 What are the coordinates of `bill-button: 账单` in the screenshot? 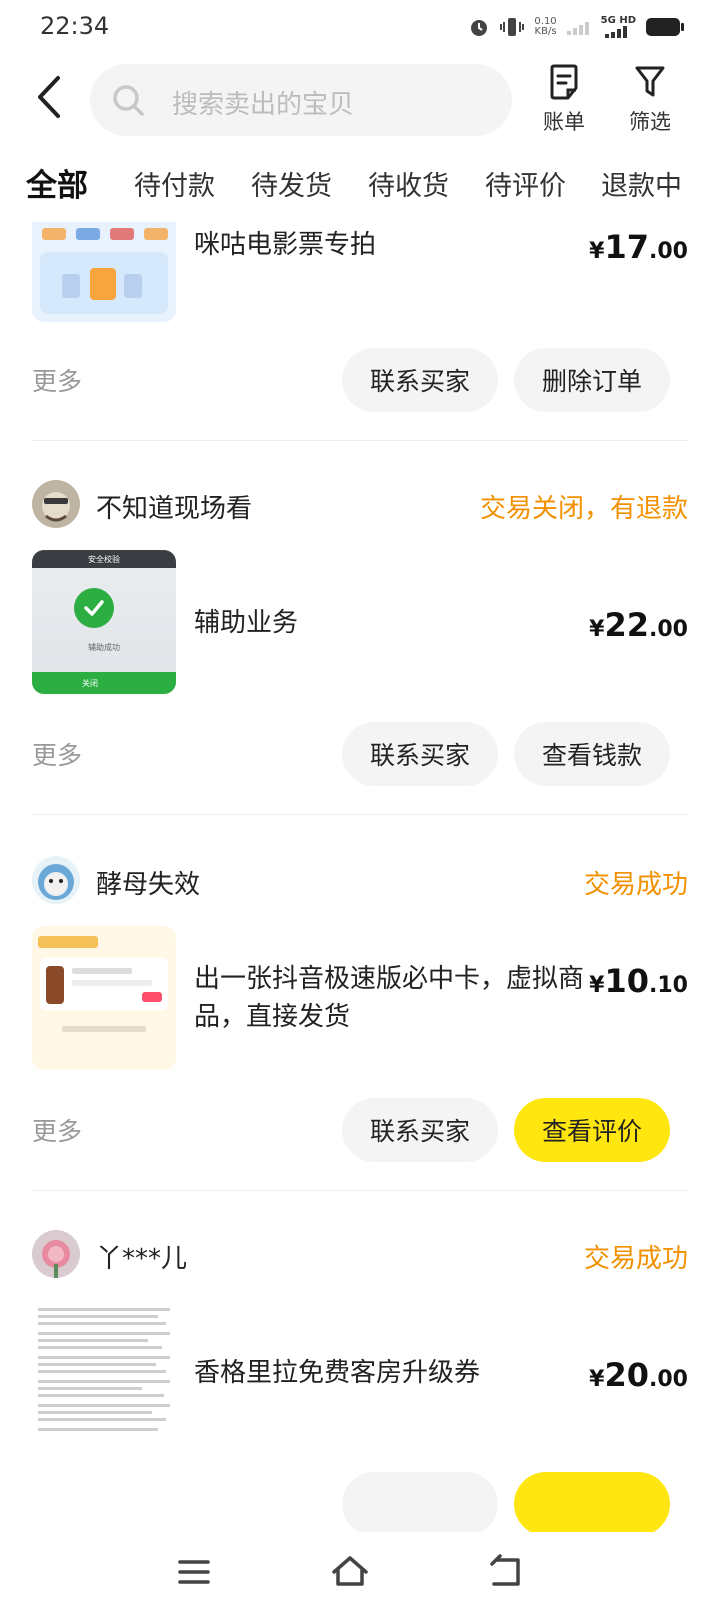 It's located at (564, 100).